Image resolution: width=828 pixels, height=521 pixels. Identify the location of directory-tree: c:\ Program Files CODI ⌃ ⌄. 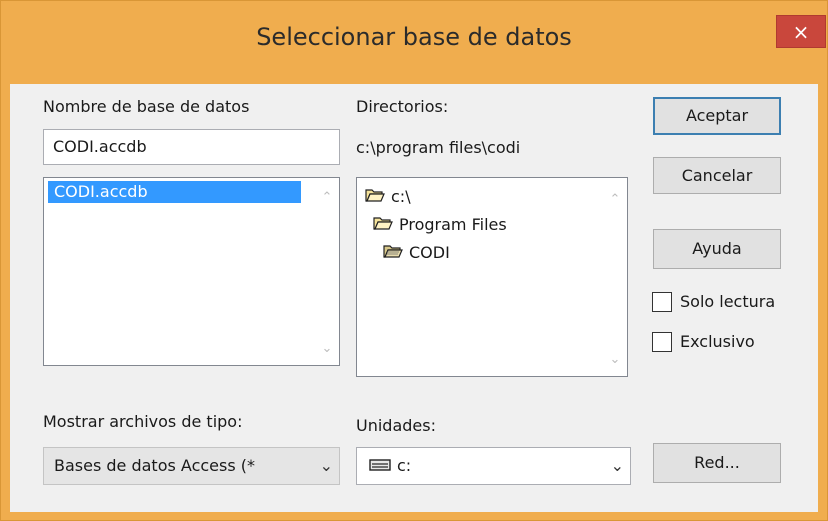
(492, 277).